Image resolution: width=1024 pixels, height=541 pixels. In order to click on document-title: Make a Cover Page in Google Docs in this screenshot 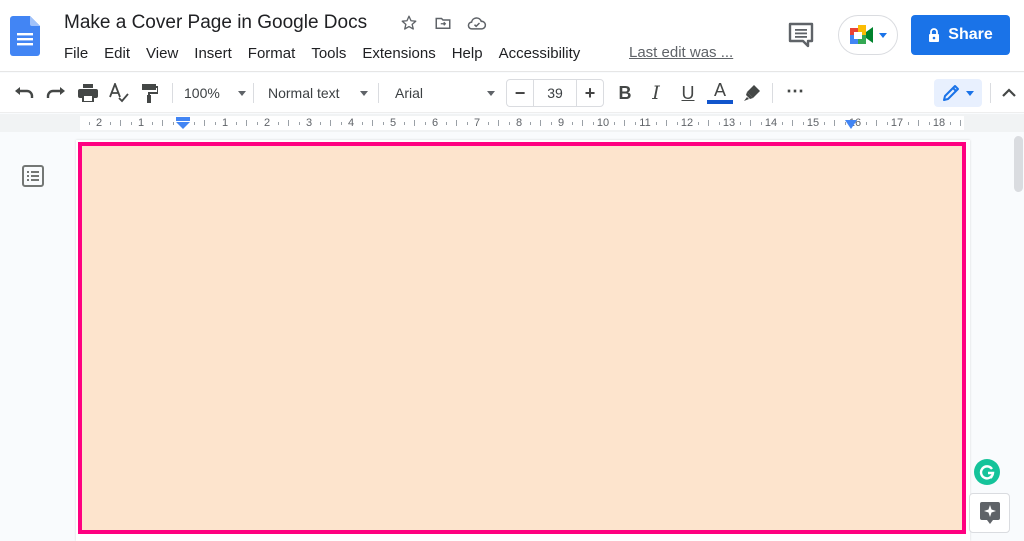, I will do `click(215, 23)`.